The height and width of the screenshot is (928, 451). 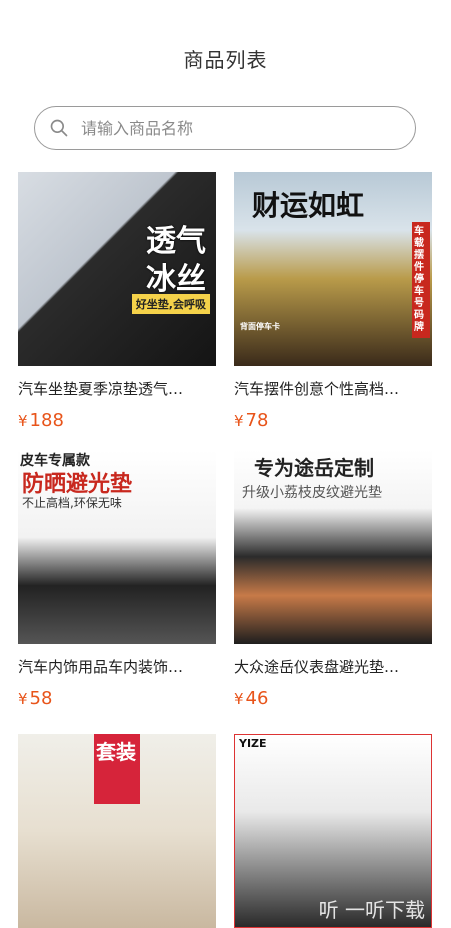 What do you see at coordinates (59, 128) in the screenshot?
I see `search-icon` at bounding box center [59, 128].